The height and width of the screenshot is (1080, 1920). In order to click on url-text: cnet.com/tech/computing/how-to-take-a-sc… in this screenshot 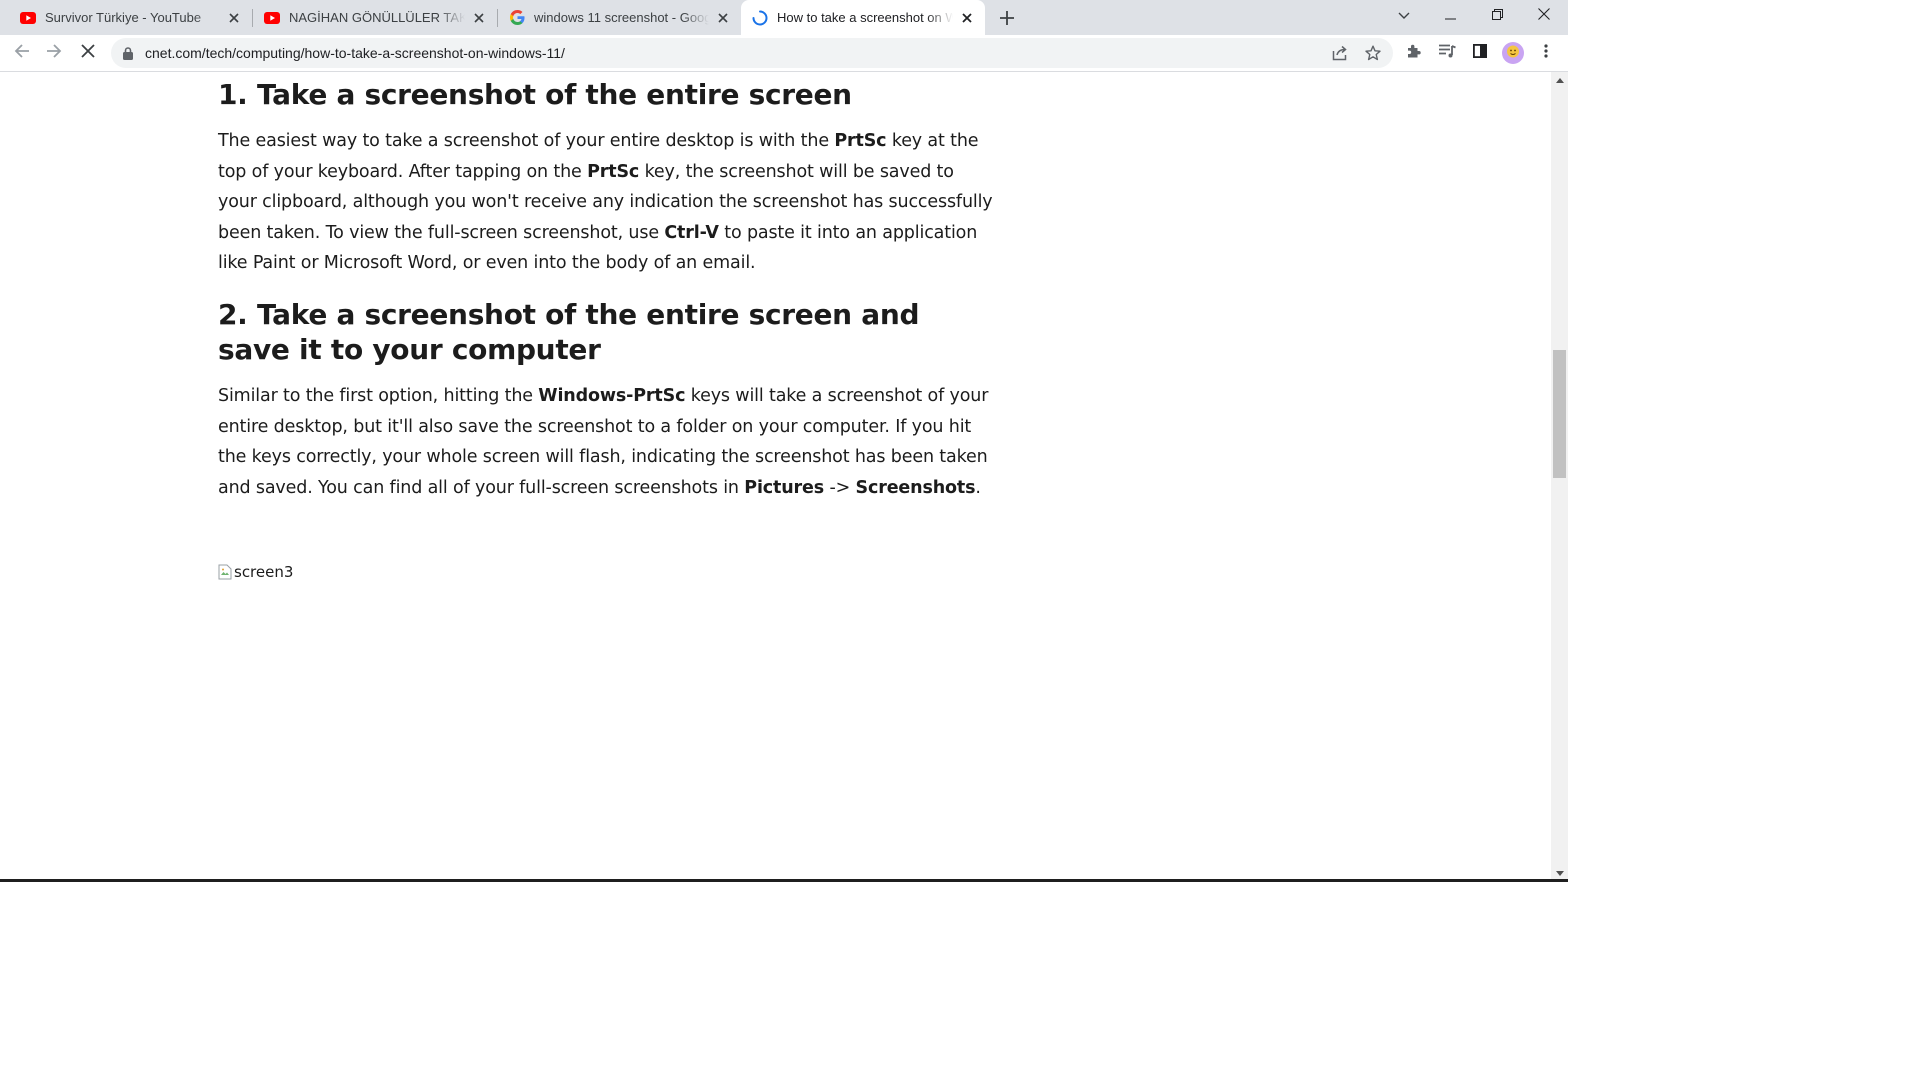, I will do `click(355, 53)`.